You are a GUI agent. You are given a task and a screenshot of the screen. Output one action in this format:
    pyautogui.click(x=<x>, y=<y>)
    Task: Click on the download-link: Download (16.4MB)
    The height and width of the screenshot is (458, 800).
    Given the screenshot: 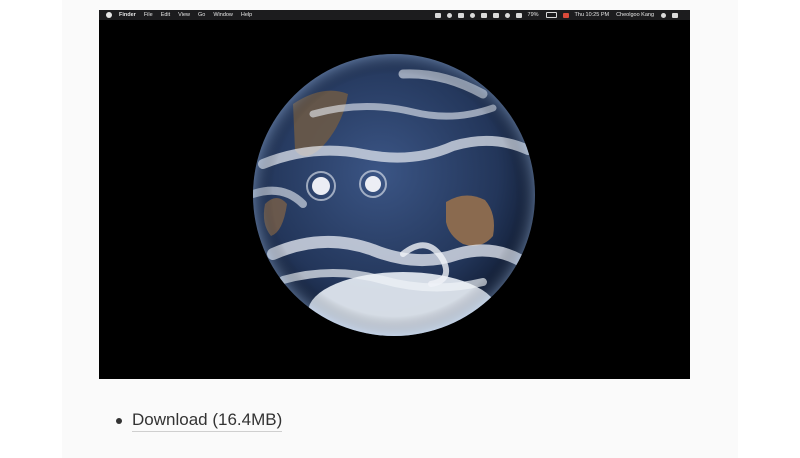 What is the action you would take?
    pyautogui.click(x=207, y=421)
    